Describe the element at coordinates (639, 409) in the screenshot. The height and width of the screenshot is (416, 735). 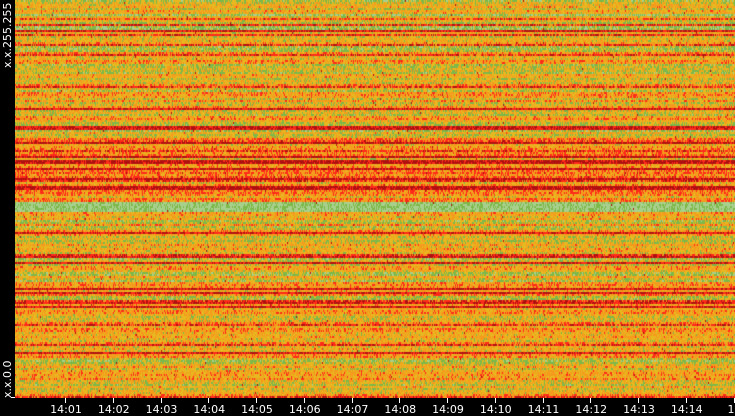
I see `x-tick-label: 14:13` at that location.